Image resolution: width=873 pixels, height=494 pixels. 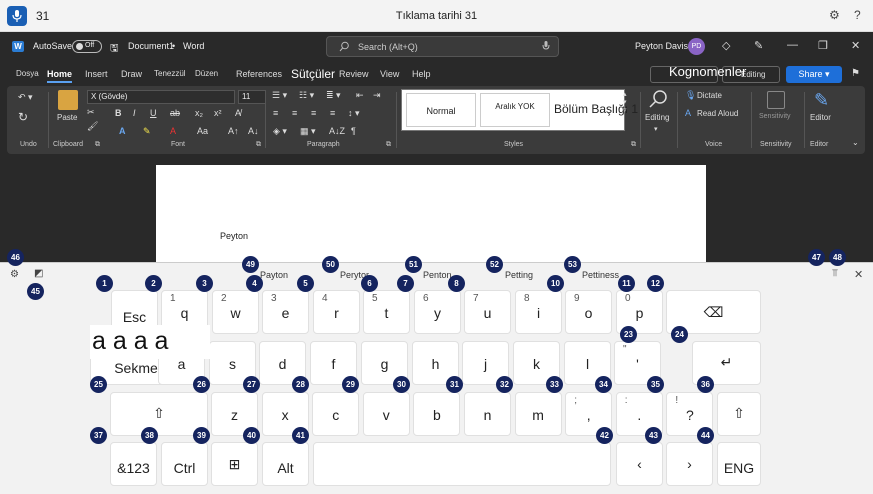 I want to click on style-heading-1: Bölüm Başlığı 1, so click(x=596, y=110).